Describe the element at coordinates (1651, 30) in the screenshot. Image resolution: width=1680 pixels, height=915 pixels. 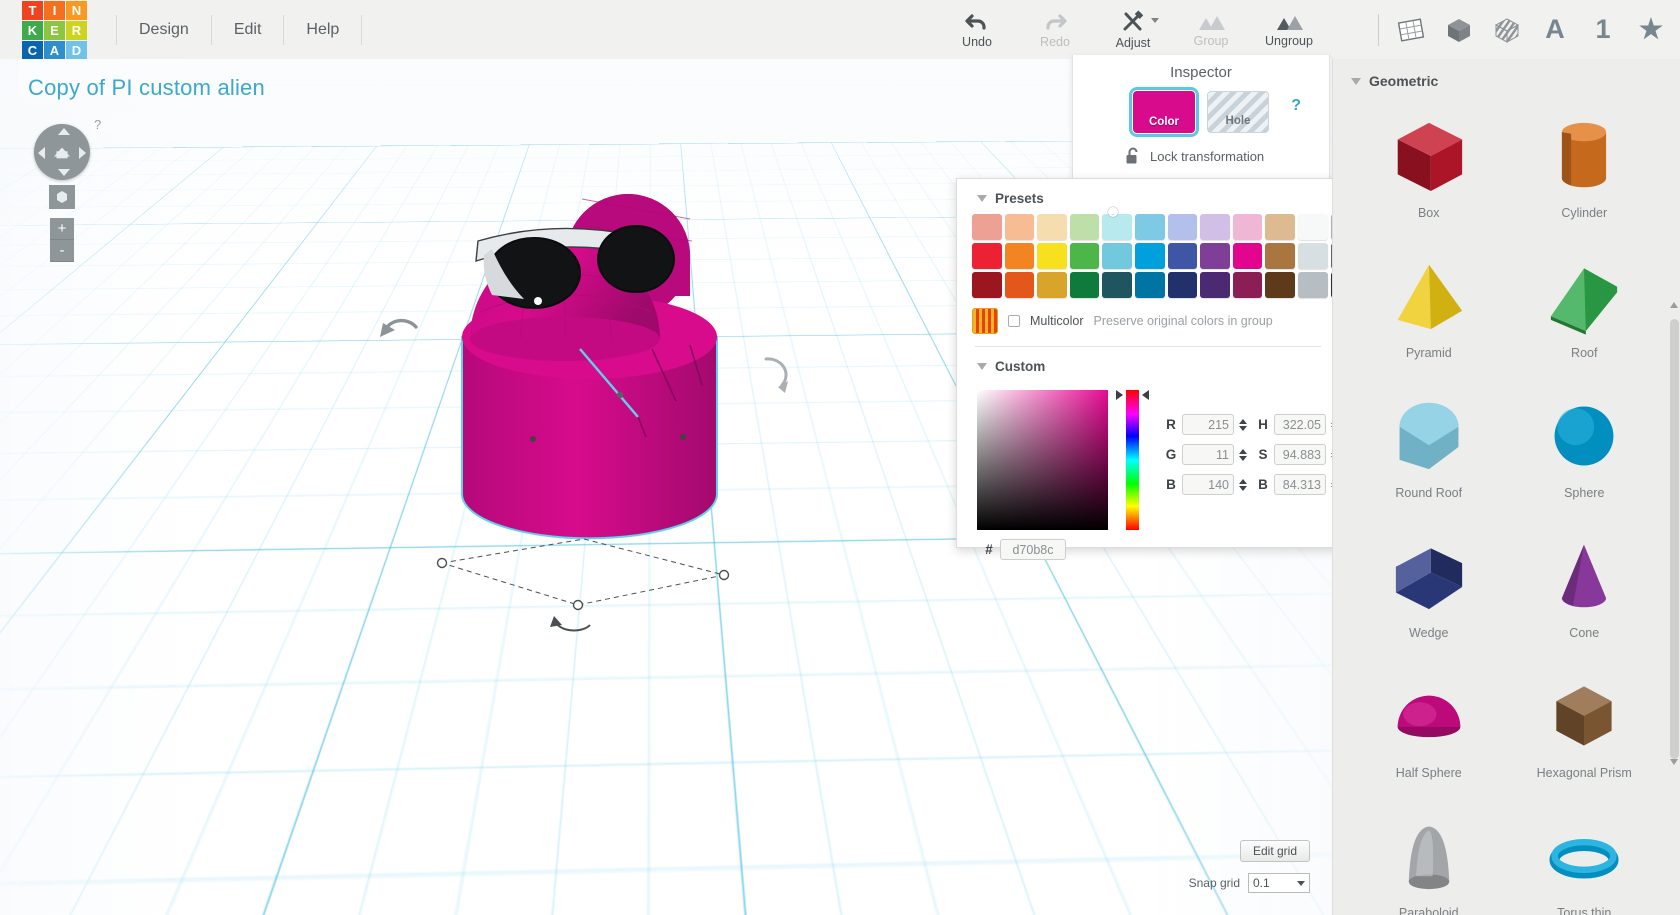
I see `star-favorites-icon: ★` at that location.